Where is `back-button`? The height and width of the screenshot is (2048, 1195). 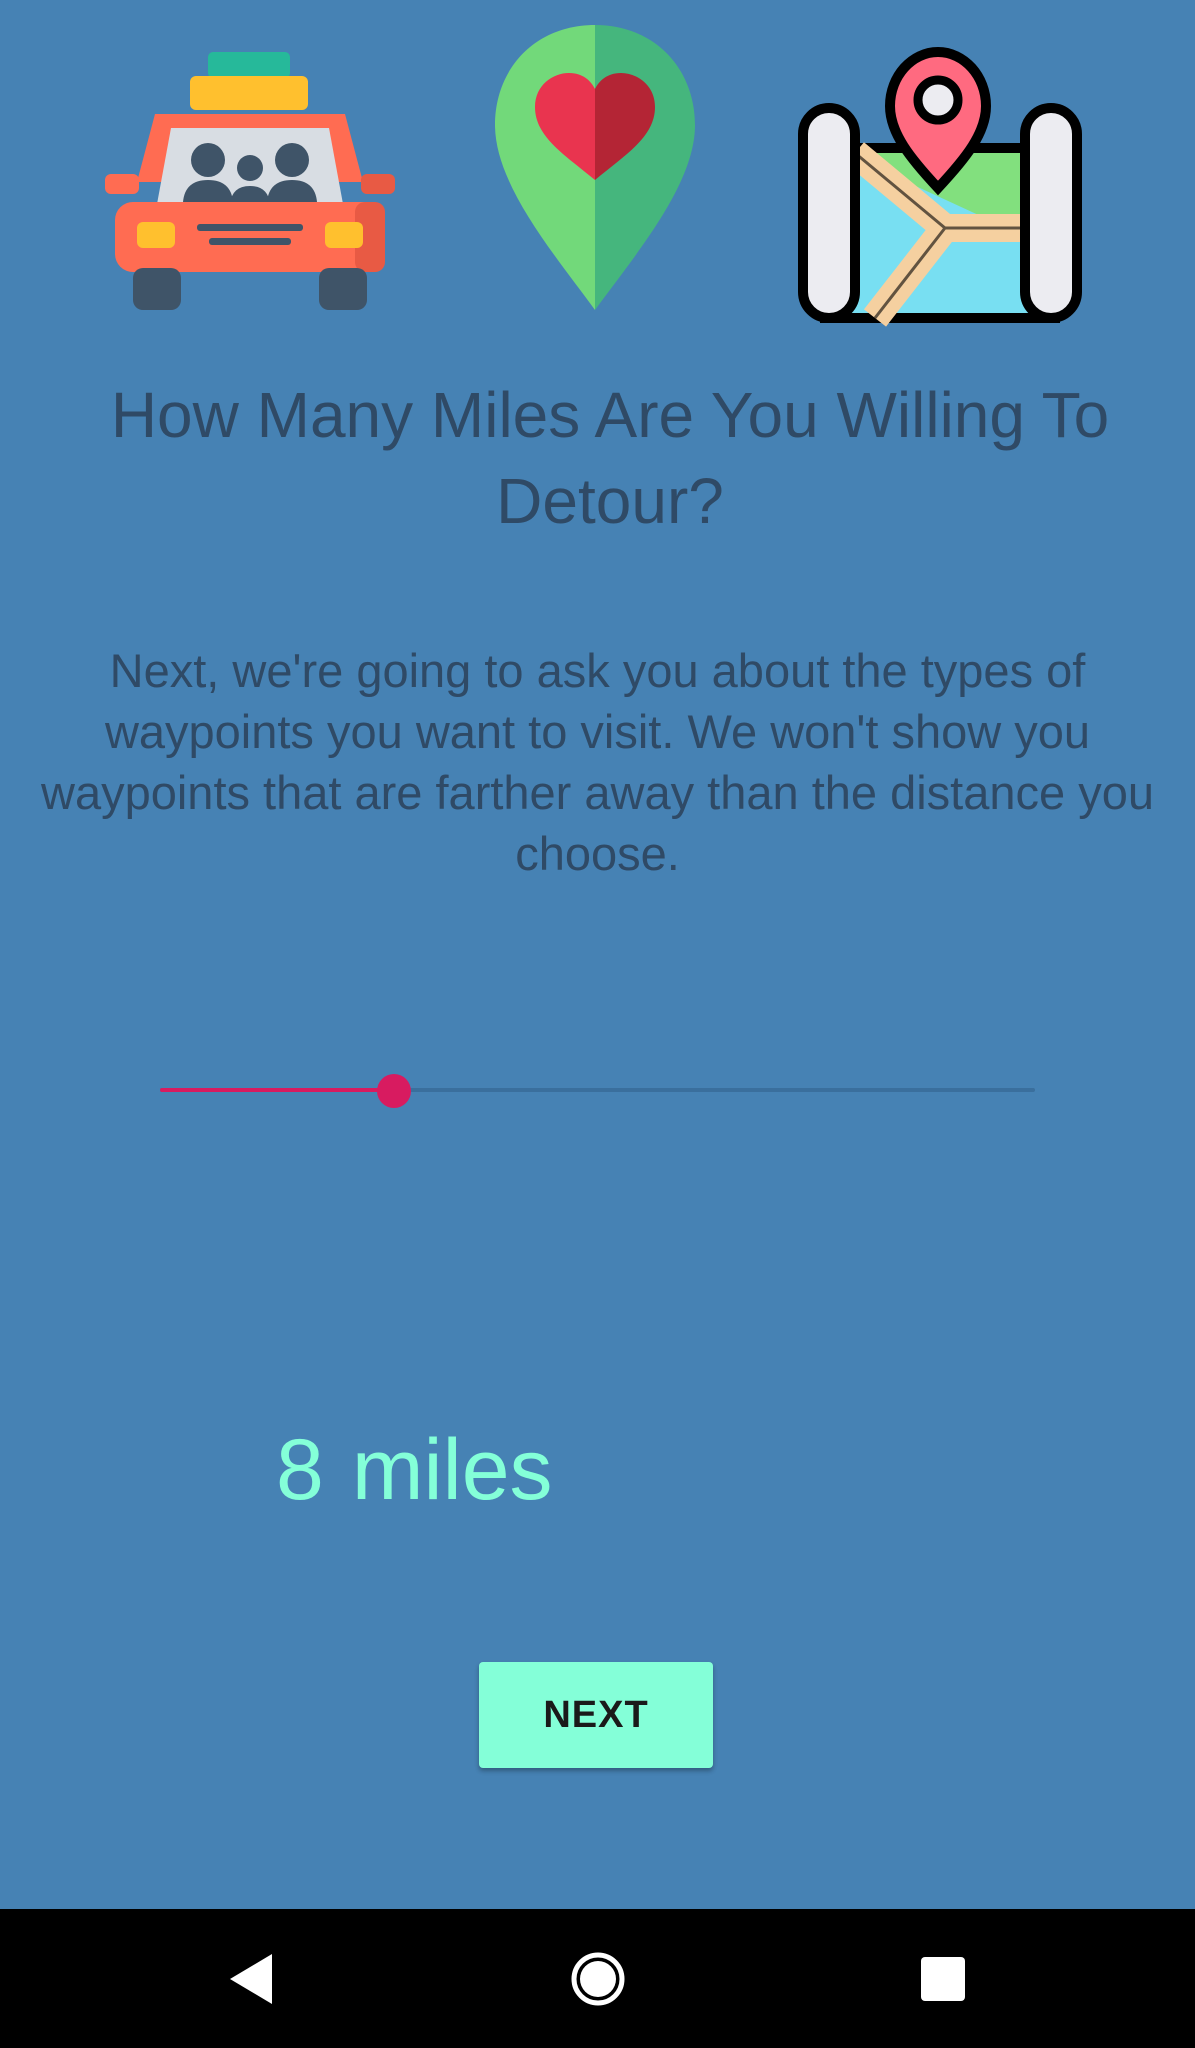
back-button is located at coordinates (250, 1978).